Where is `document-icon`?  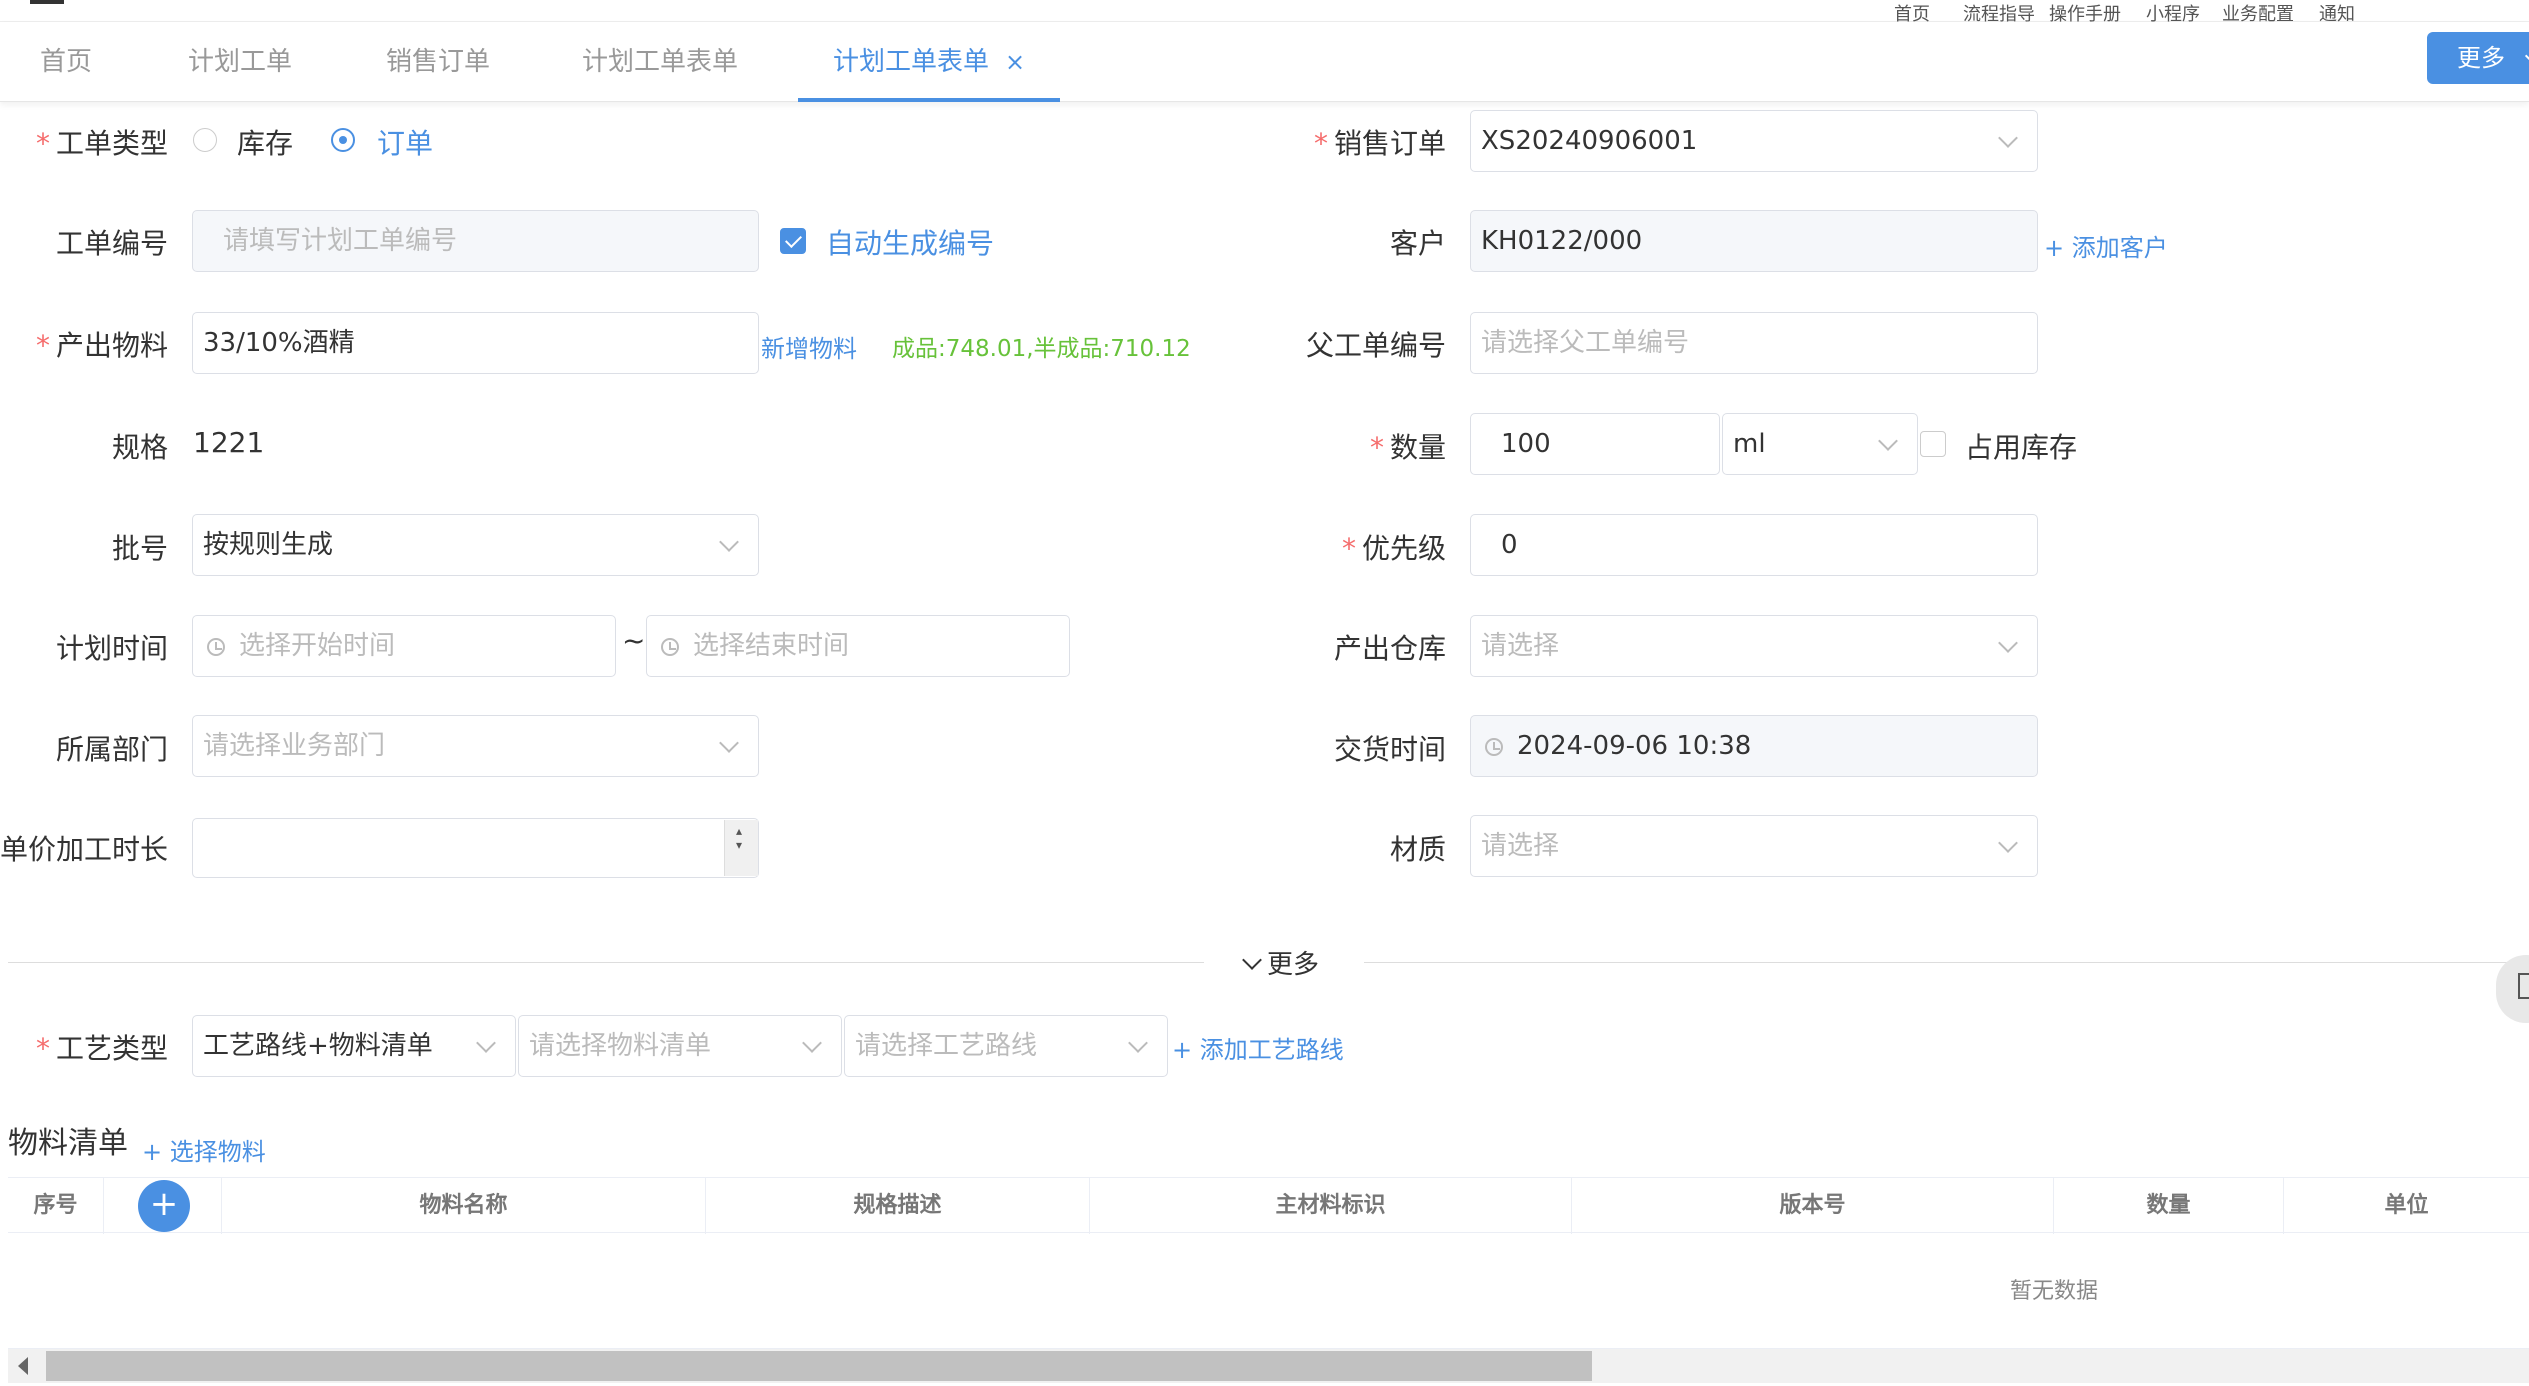 document-icon is located at coordinates (2523, 986).